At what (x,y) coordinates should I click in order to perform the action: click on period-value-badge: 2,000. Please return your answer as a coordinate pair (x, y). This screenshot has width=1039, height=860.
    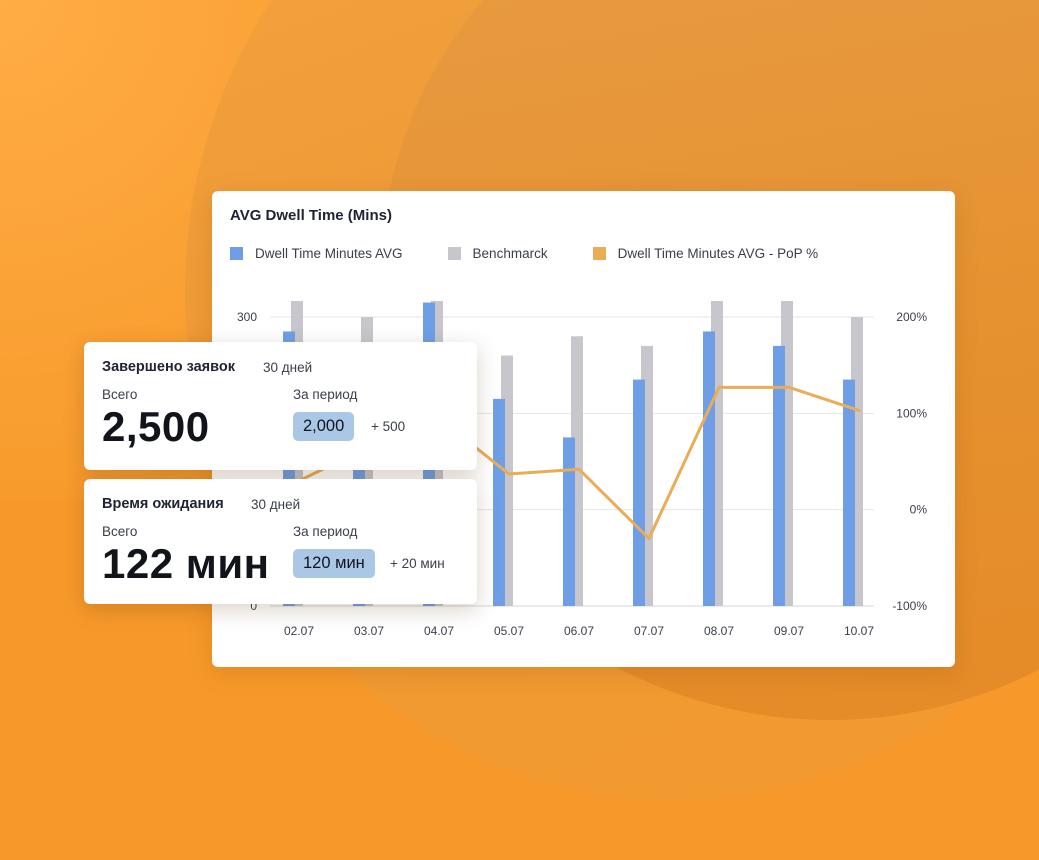
    Looking at the image, I should click on (324, 426).